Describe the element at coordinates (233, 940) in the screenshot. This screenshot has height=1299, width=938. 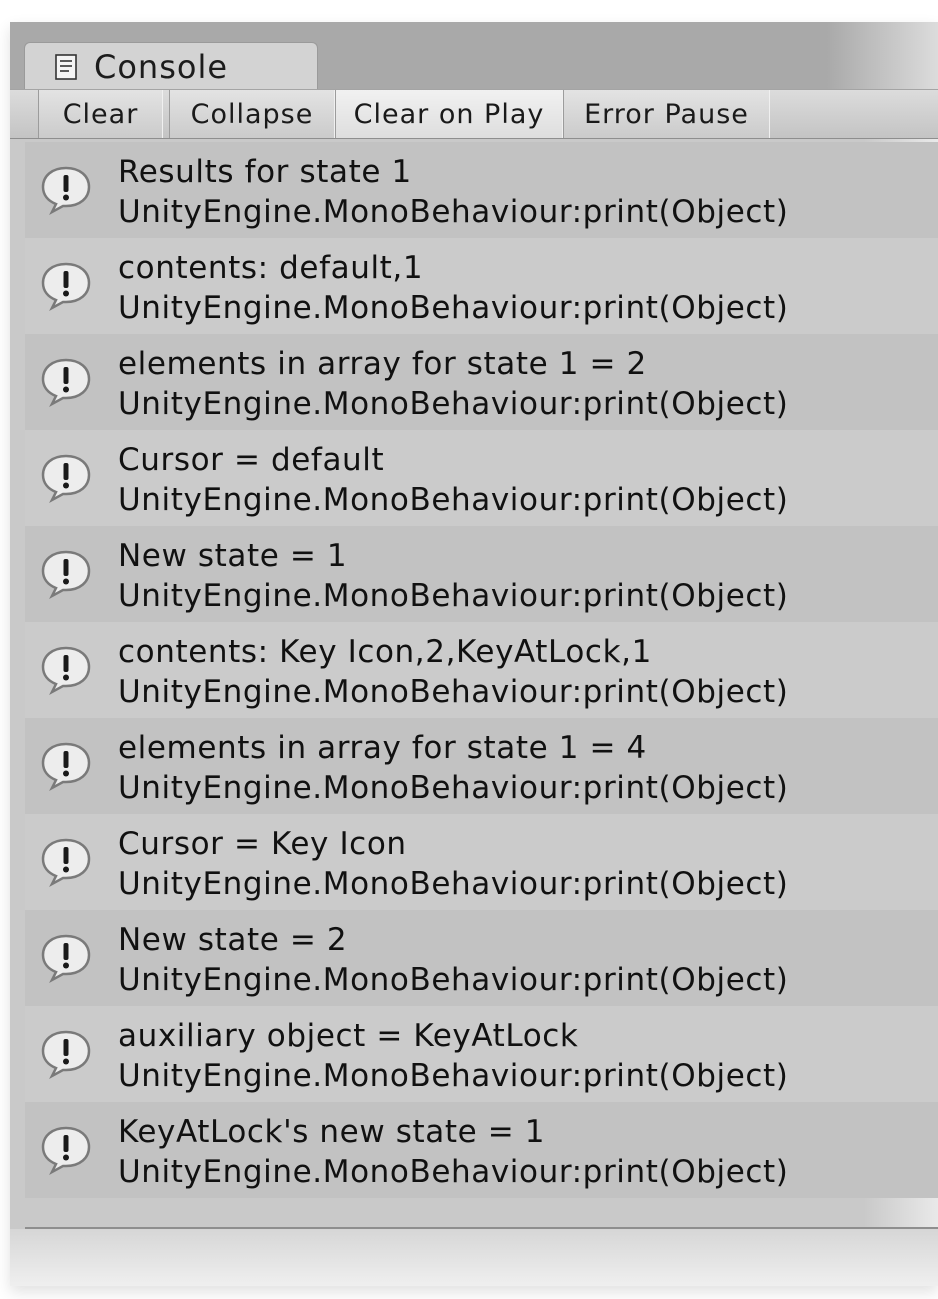
I see `log-entry-message: New state = 2` at that location.